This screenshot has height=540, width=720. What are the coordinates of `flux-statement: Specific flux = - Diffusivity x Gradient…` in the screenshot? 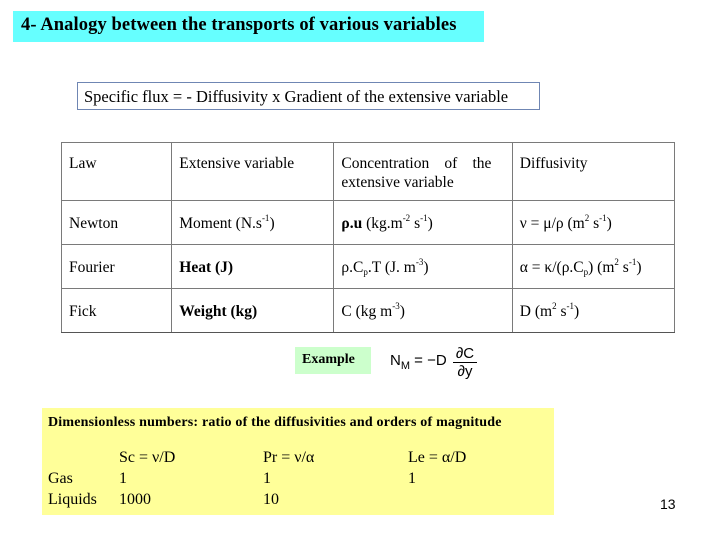 It's located at (296, 96).